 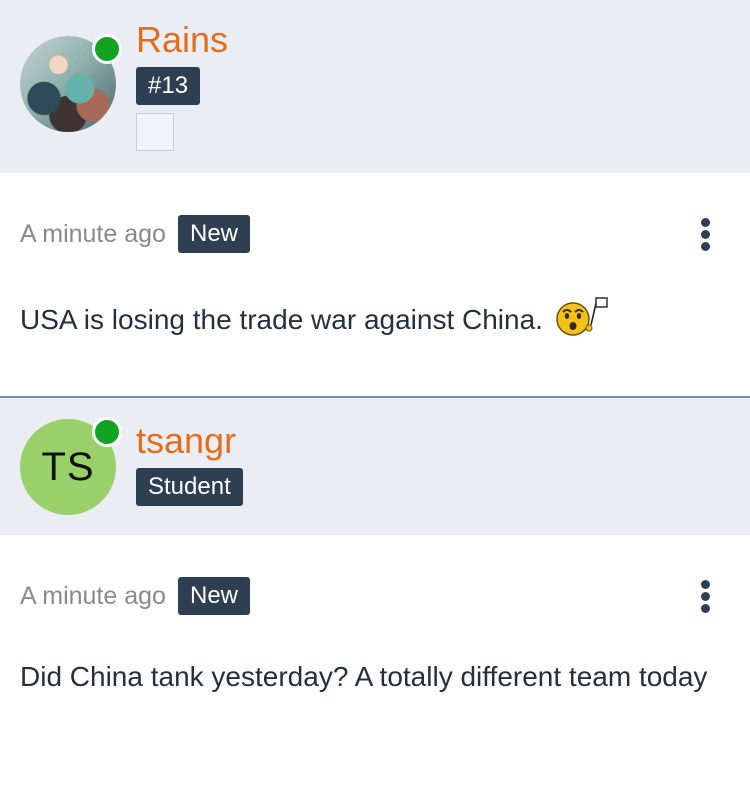 I want to click on shocked-face-icon, so click(x=583, y=321).